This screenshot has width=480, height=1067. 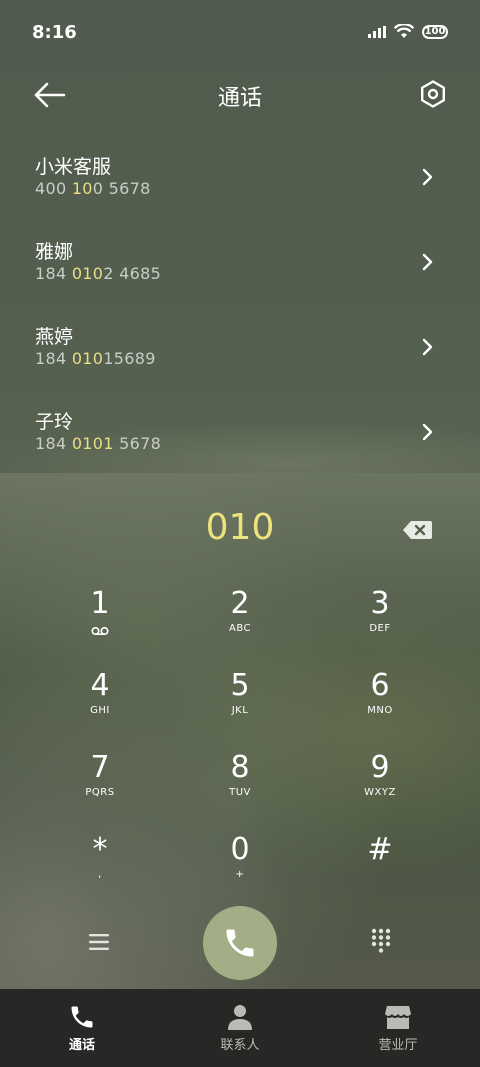 I want to click on key-digit: 6, so click(x=380, y=685).